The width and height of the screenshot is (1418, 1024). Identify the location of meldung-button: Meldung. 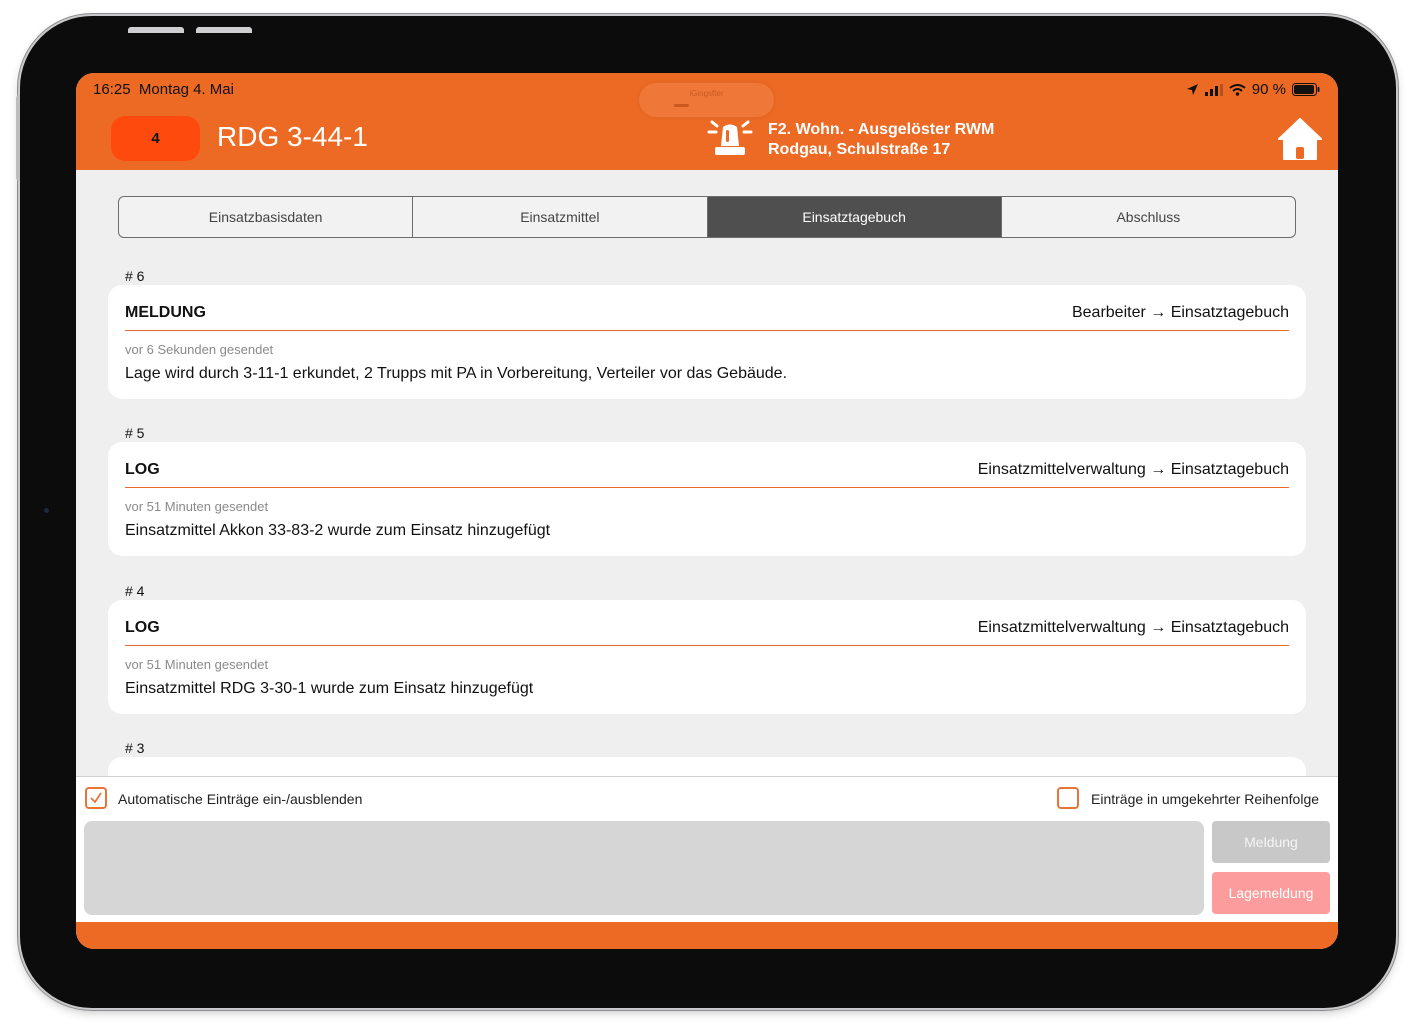
(1271, 842).